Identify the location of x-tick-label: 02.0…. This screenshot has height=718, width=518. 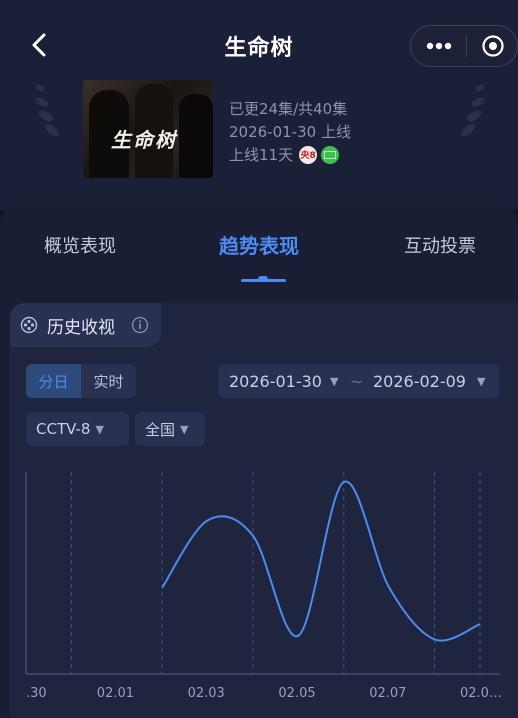
(481, 693).